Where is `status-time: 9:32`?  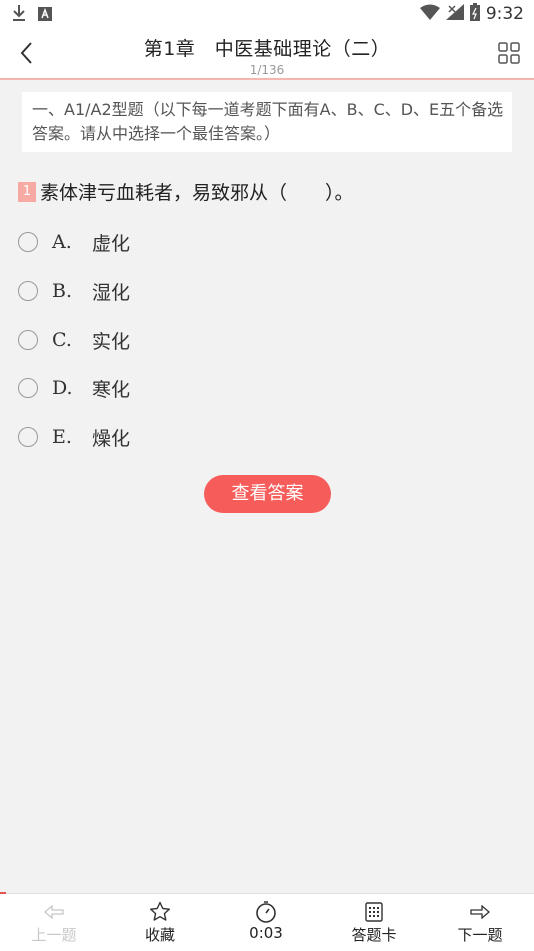
status-time: 9:32 is located at coordinates (504, 14).